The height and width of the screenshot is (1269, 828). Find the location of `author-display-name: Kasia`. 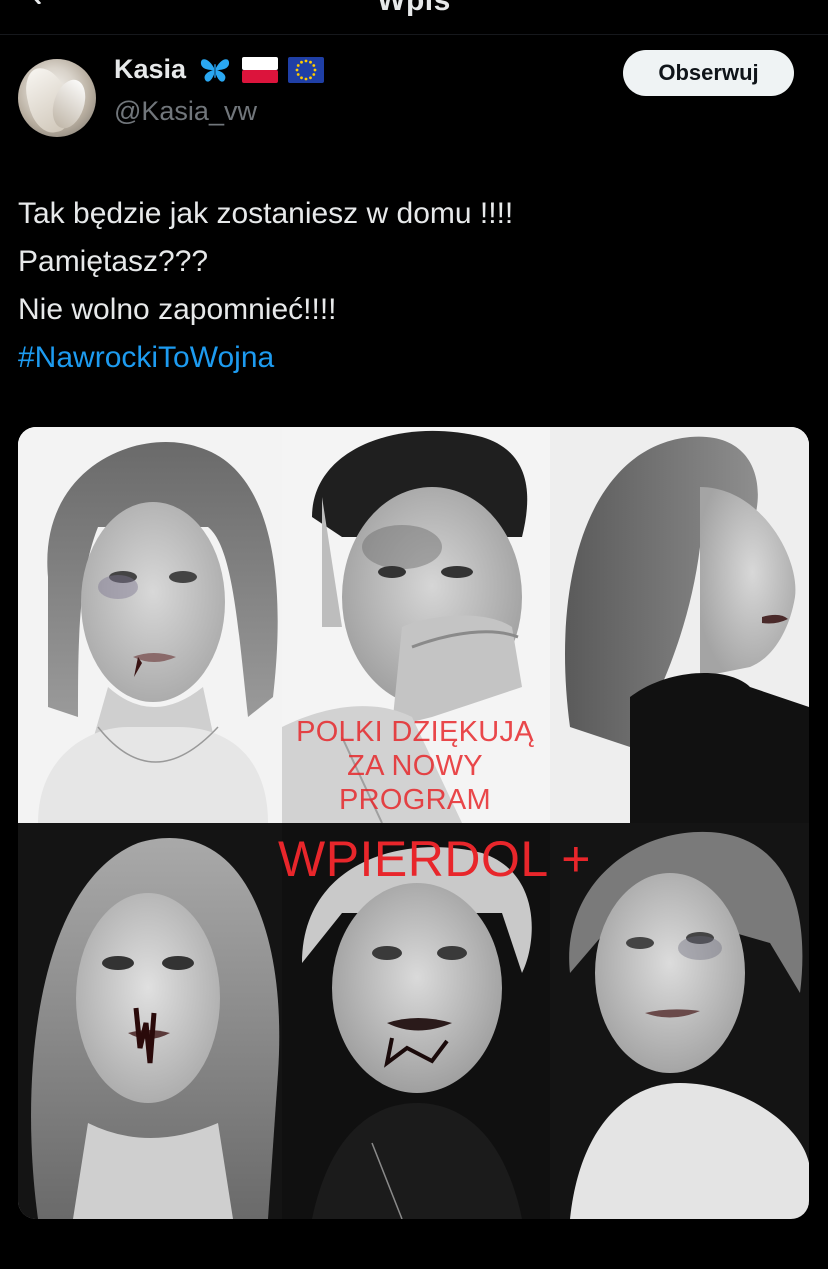

author-display-name: Kasia is located at coordinates (219, 69).